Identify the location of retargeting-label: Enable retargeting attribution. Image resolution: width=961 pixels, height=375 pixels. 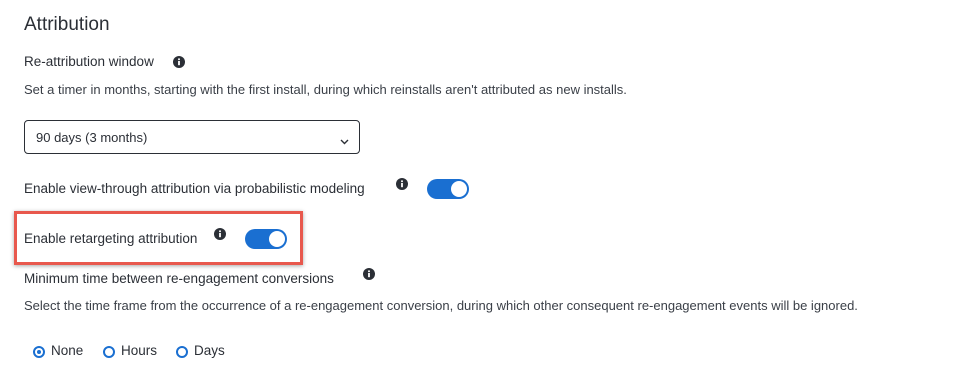
(111, 238).